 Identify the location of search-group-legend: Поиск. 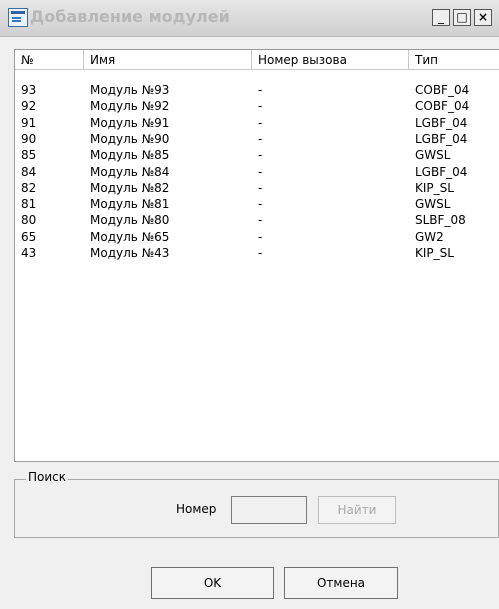
(47, 477).